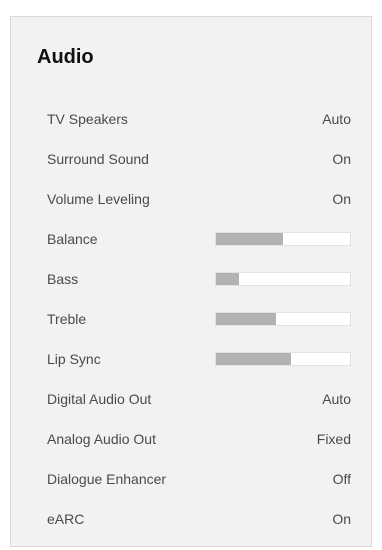 The height and width of the screenshot is (550, 382). Describe the element at coordinates (191, 399) in the screenshot. I see `menu-item-digital-audio-out: Digital Audio Out Auto` at that location.